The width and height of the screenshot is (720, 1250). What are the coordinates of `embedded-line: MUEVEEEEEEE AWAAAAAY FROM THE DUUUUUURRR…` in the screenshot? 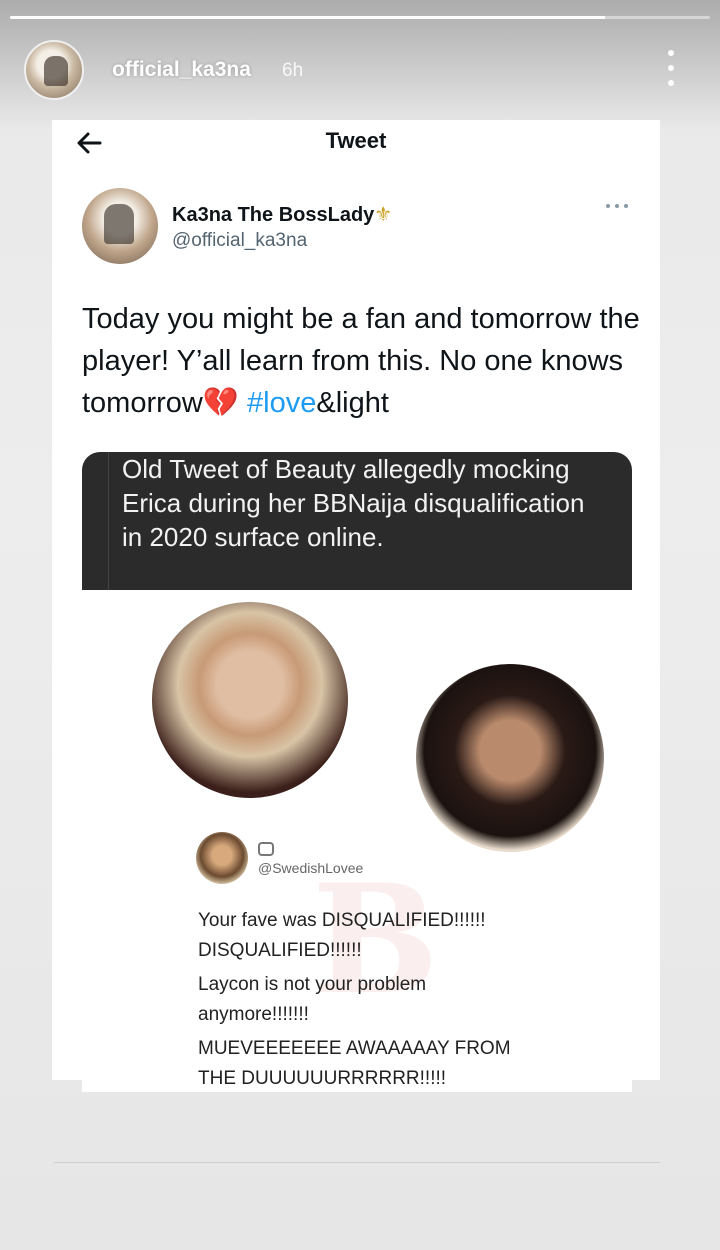 It's located at (354, 1063).